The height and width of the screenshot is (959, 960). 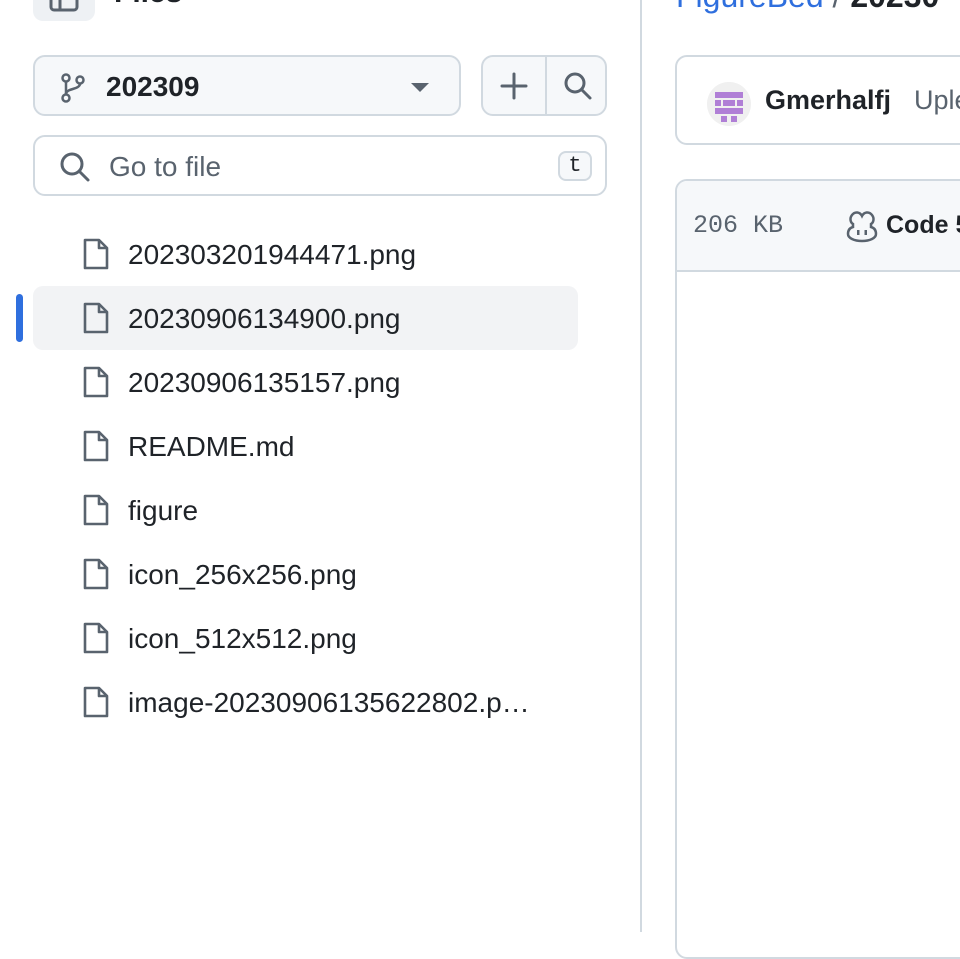 What do you see at coordinates (19, 318) in the screenshot?
I see `selected-item-indicator` at bounding box center [19, 318].